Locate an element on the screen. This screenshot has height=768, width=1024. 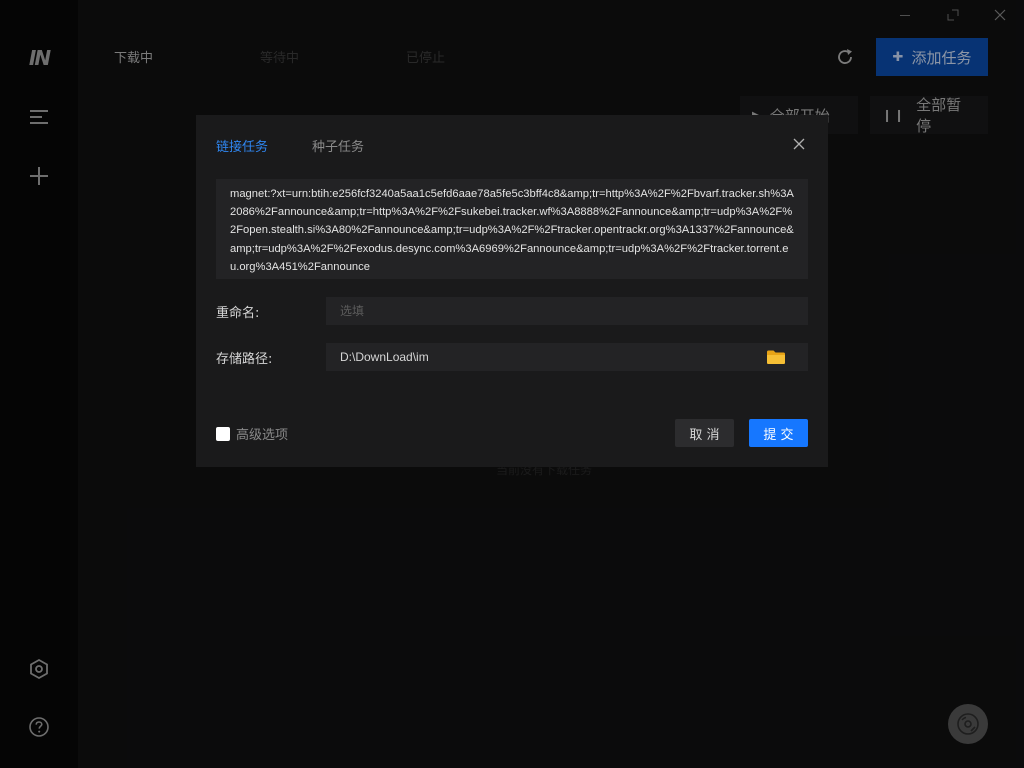
rename-input is located at coordinates (567, 311).